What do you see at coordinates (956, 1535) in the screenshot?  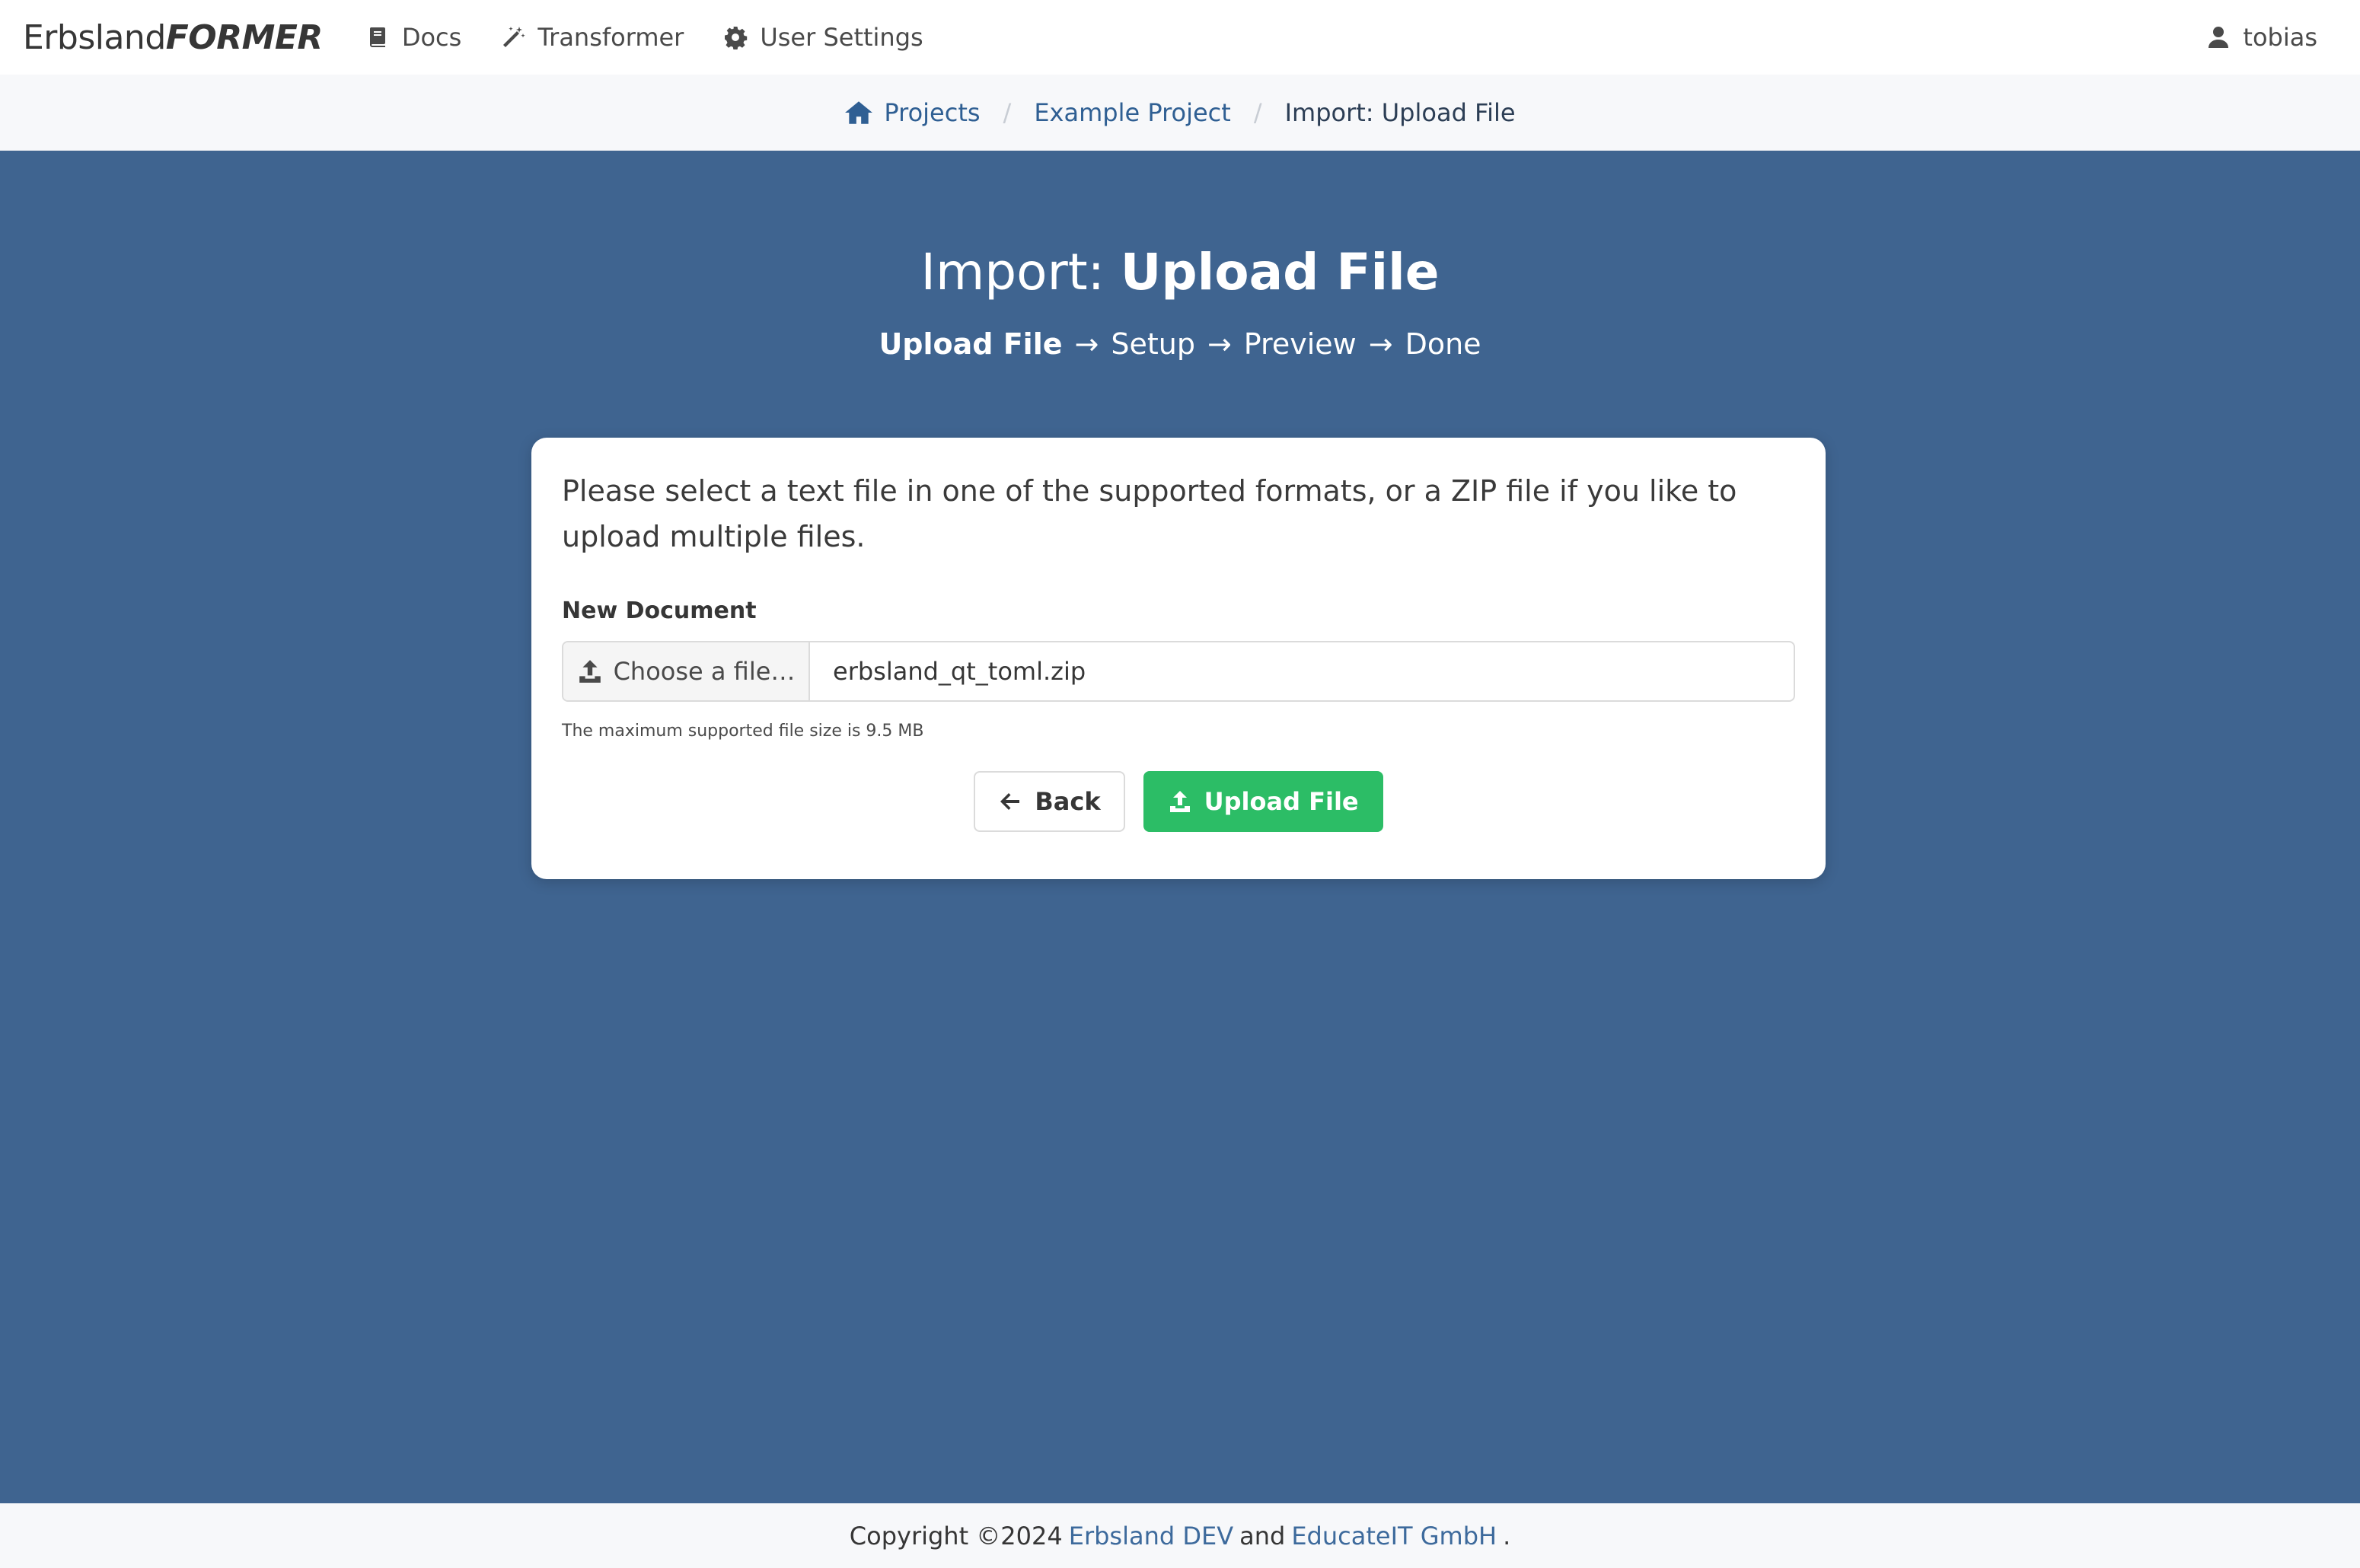 I see `footer-copyright: Copyright ©2024` at bounding box center [956, 1535].